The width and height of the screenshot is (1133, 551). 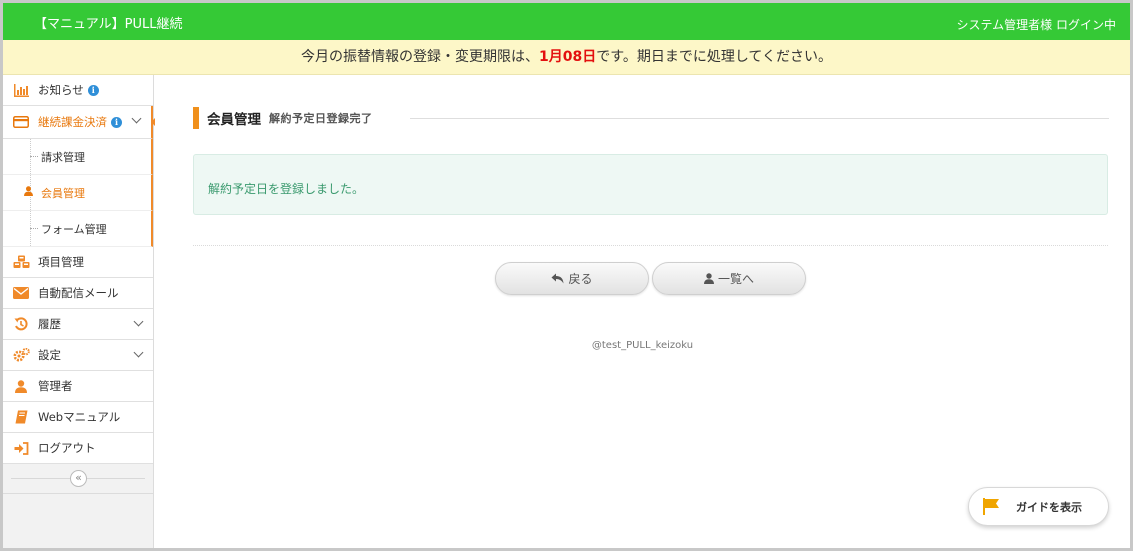 I want to click on sidebar-subitem-billing: 請求管理, so click(x=78, y=157).